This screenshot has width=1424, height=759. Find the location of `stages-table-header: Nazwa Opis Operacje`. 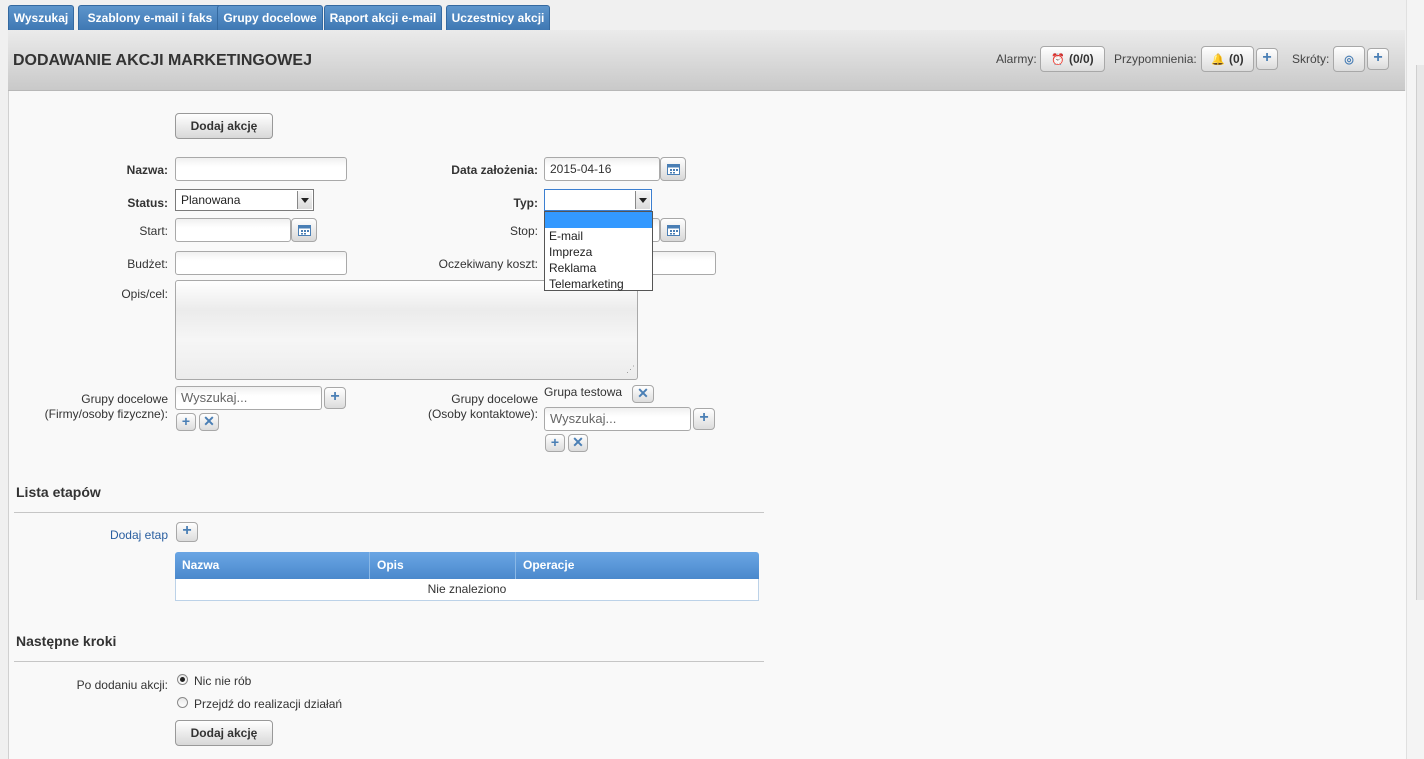

stages-table-header: Nazwa Opis Operacje is located at coordinates (467, 565).